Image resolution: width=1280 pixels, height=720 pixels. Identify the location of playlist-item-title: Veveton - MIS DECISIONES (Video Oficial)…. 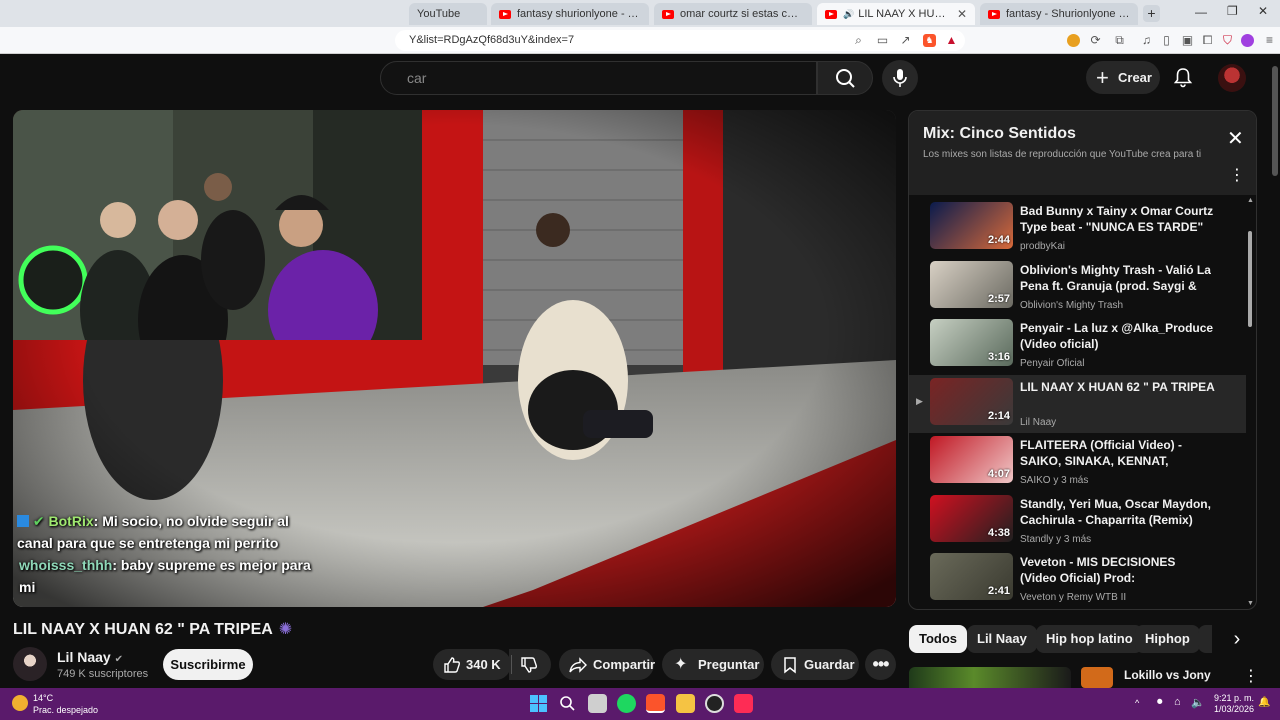
(1117, 570).